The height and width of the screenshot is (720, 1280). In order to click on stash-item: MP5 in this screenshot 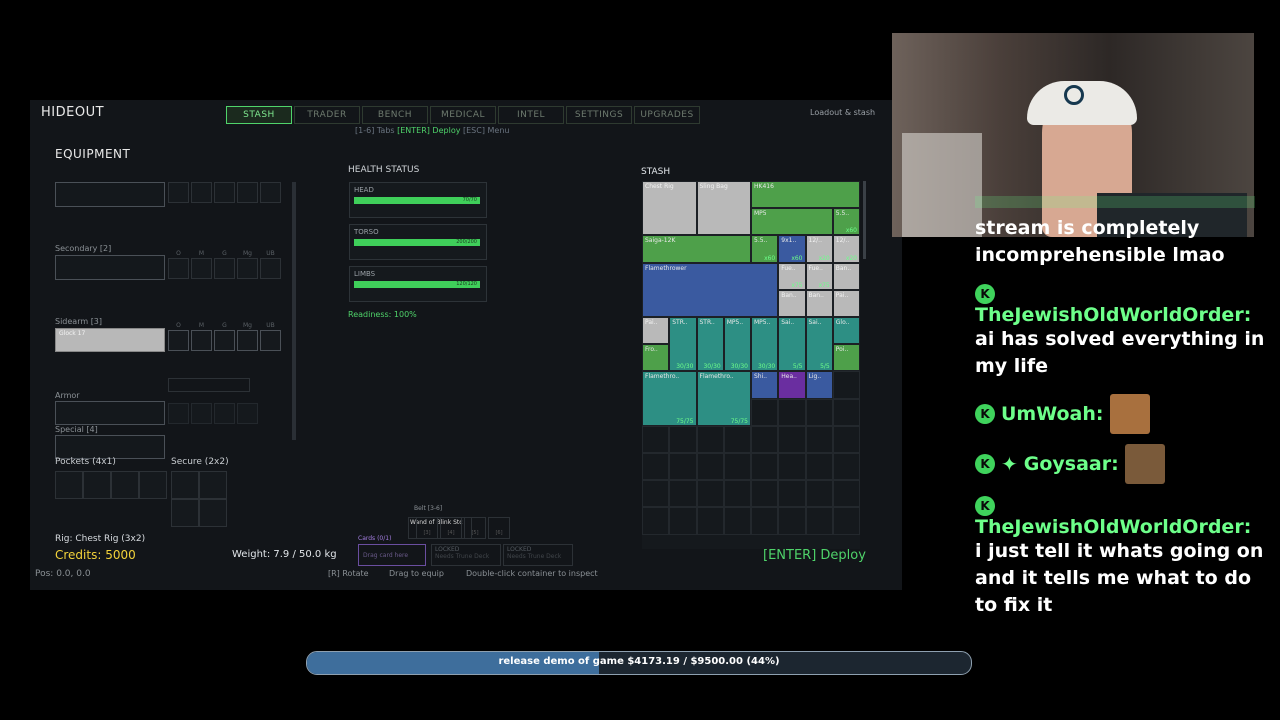, I will do `click(792, 222)`.